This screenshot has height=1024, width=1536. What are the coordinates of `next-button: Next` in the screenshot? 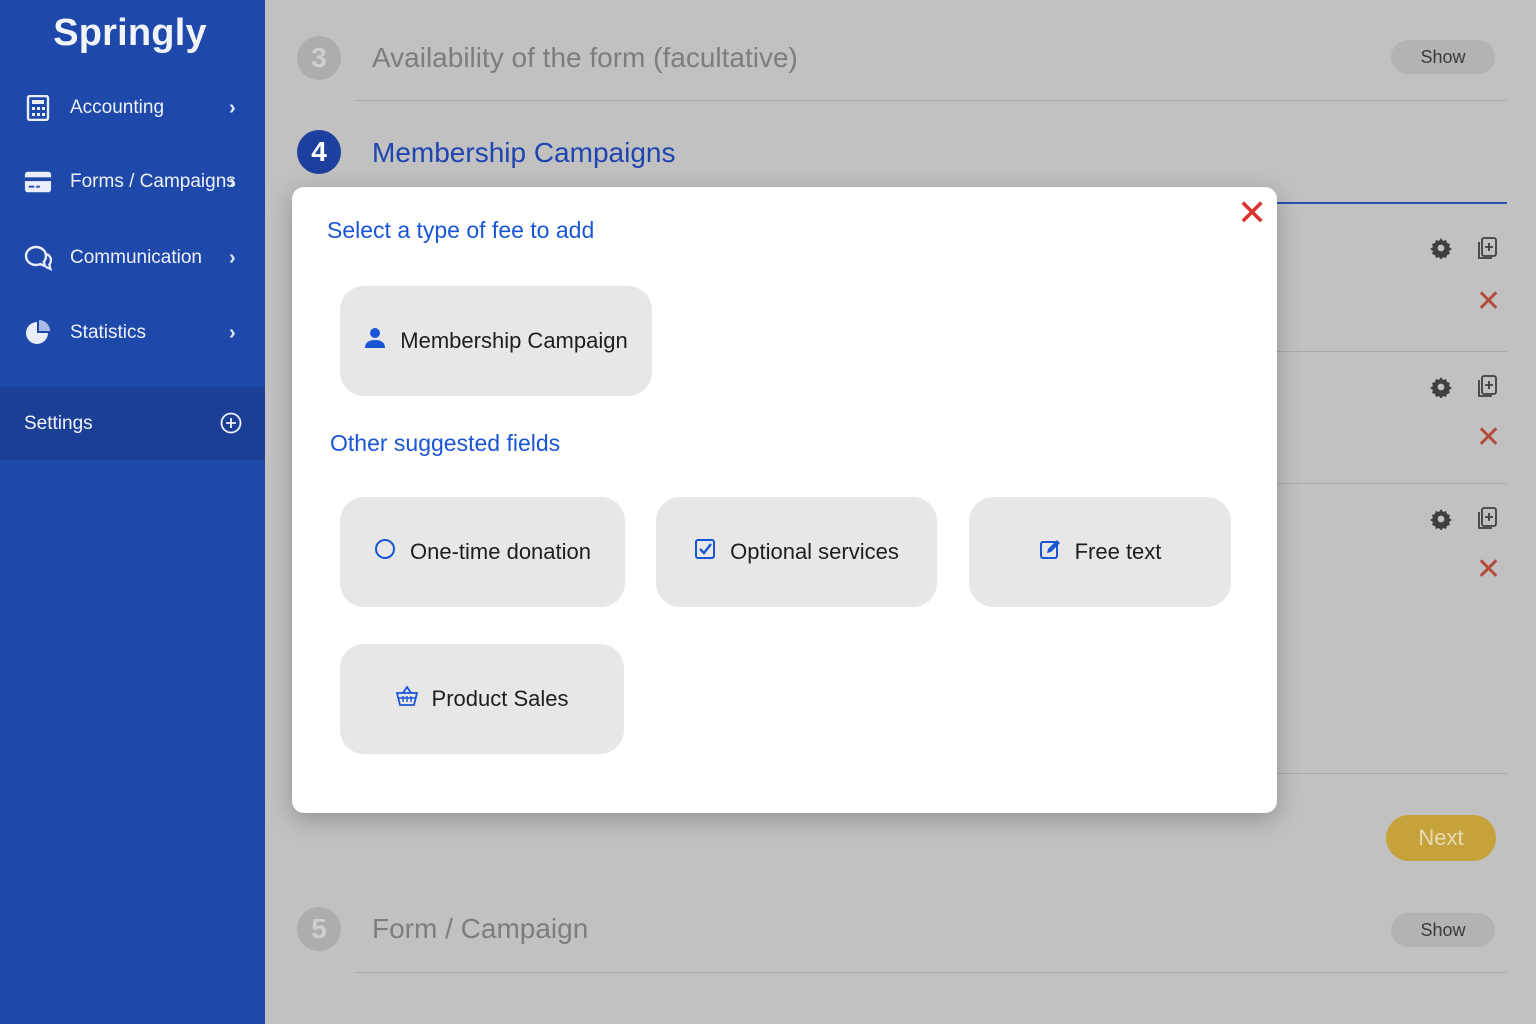 It's located at (1441, 838).